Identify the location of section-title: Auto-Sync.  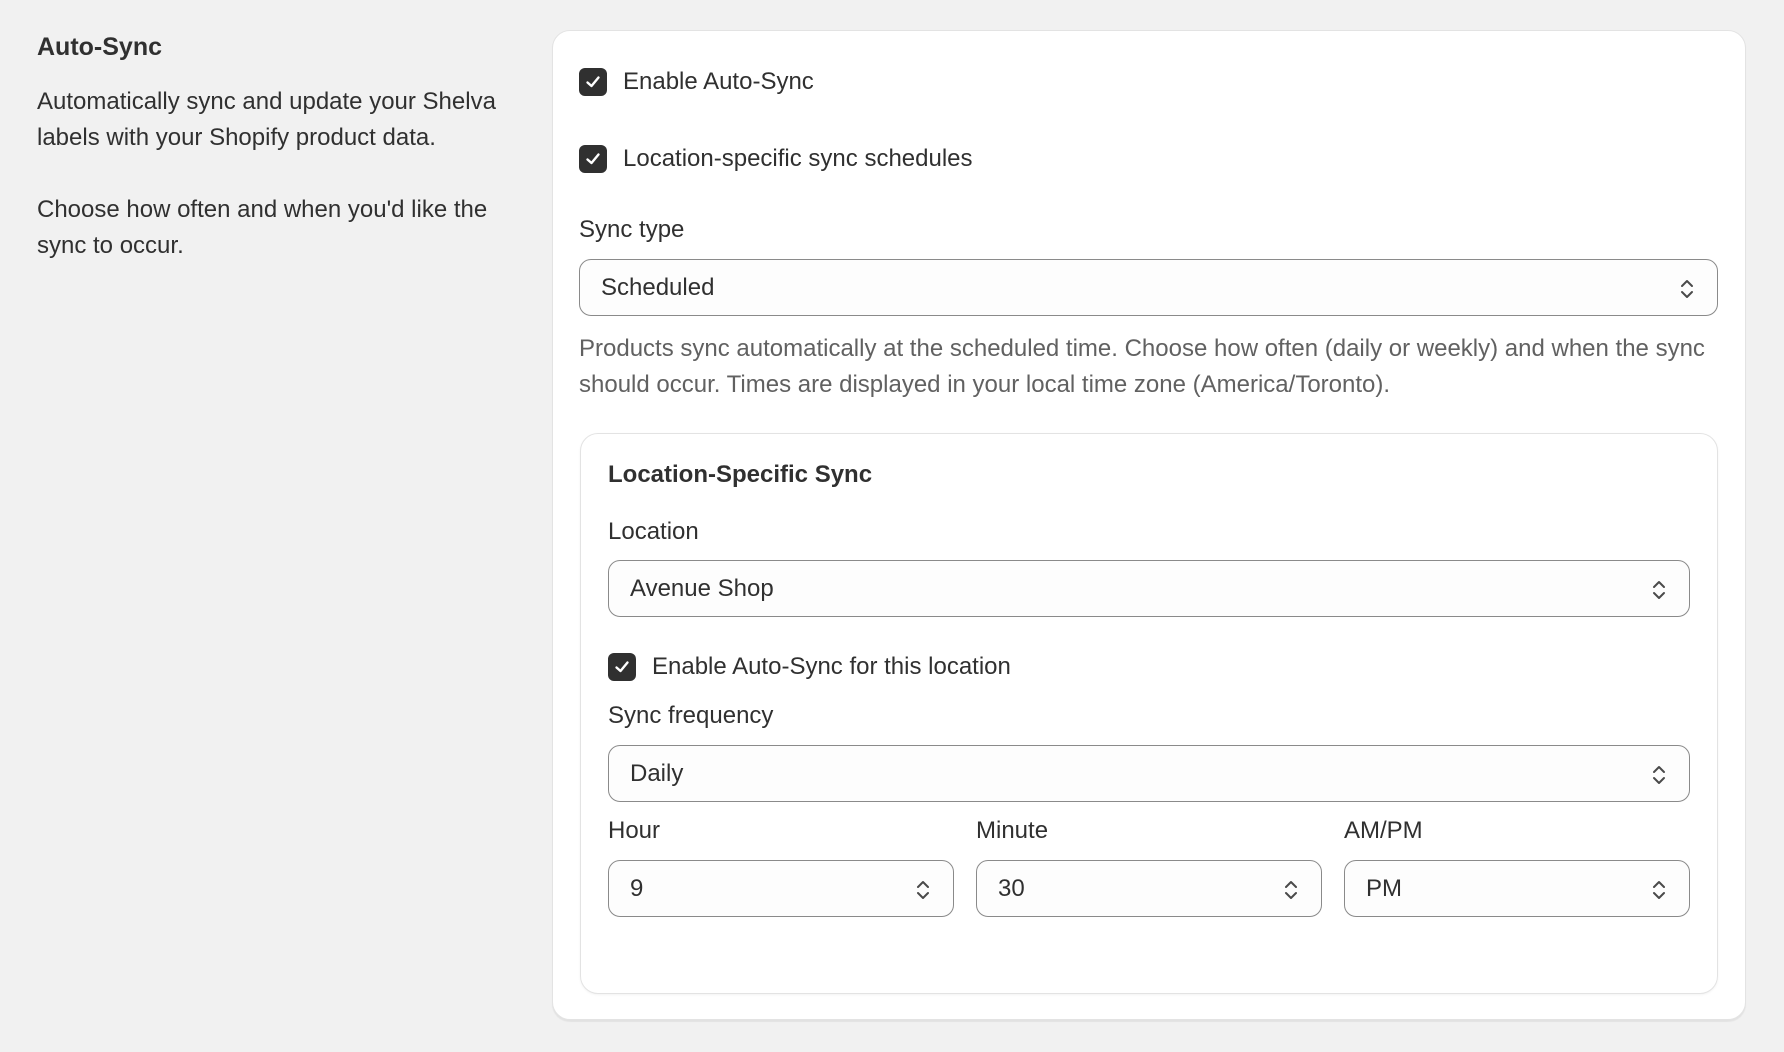
(99, 47).